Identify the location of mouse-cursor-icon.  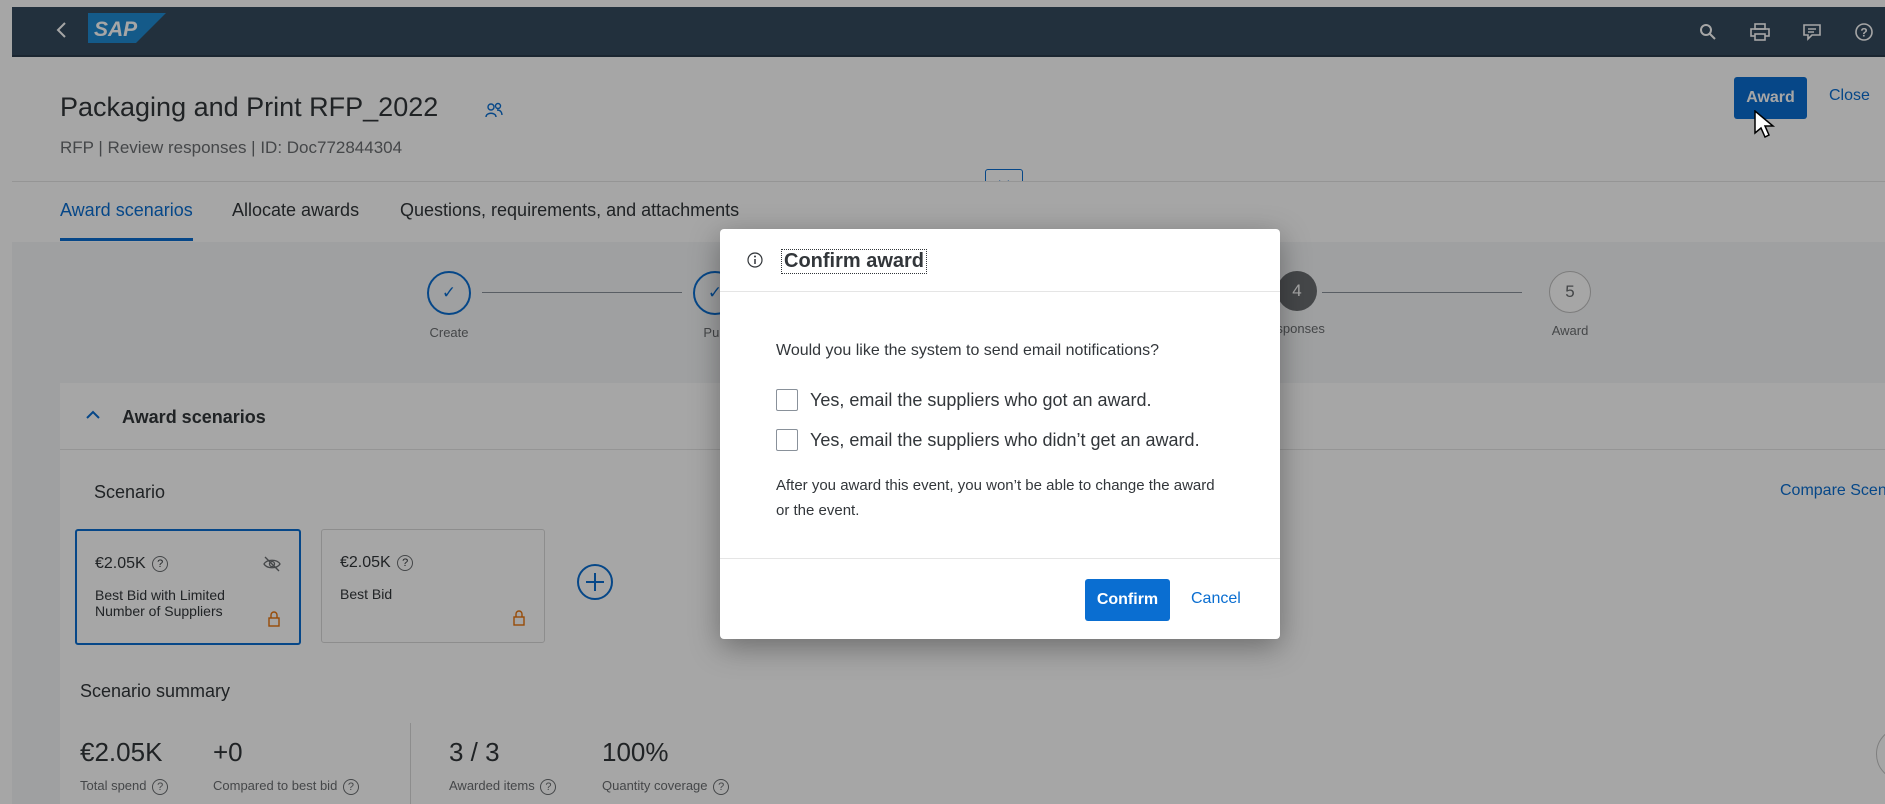
(1765, 124).